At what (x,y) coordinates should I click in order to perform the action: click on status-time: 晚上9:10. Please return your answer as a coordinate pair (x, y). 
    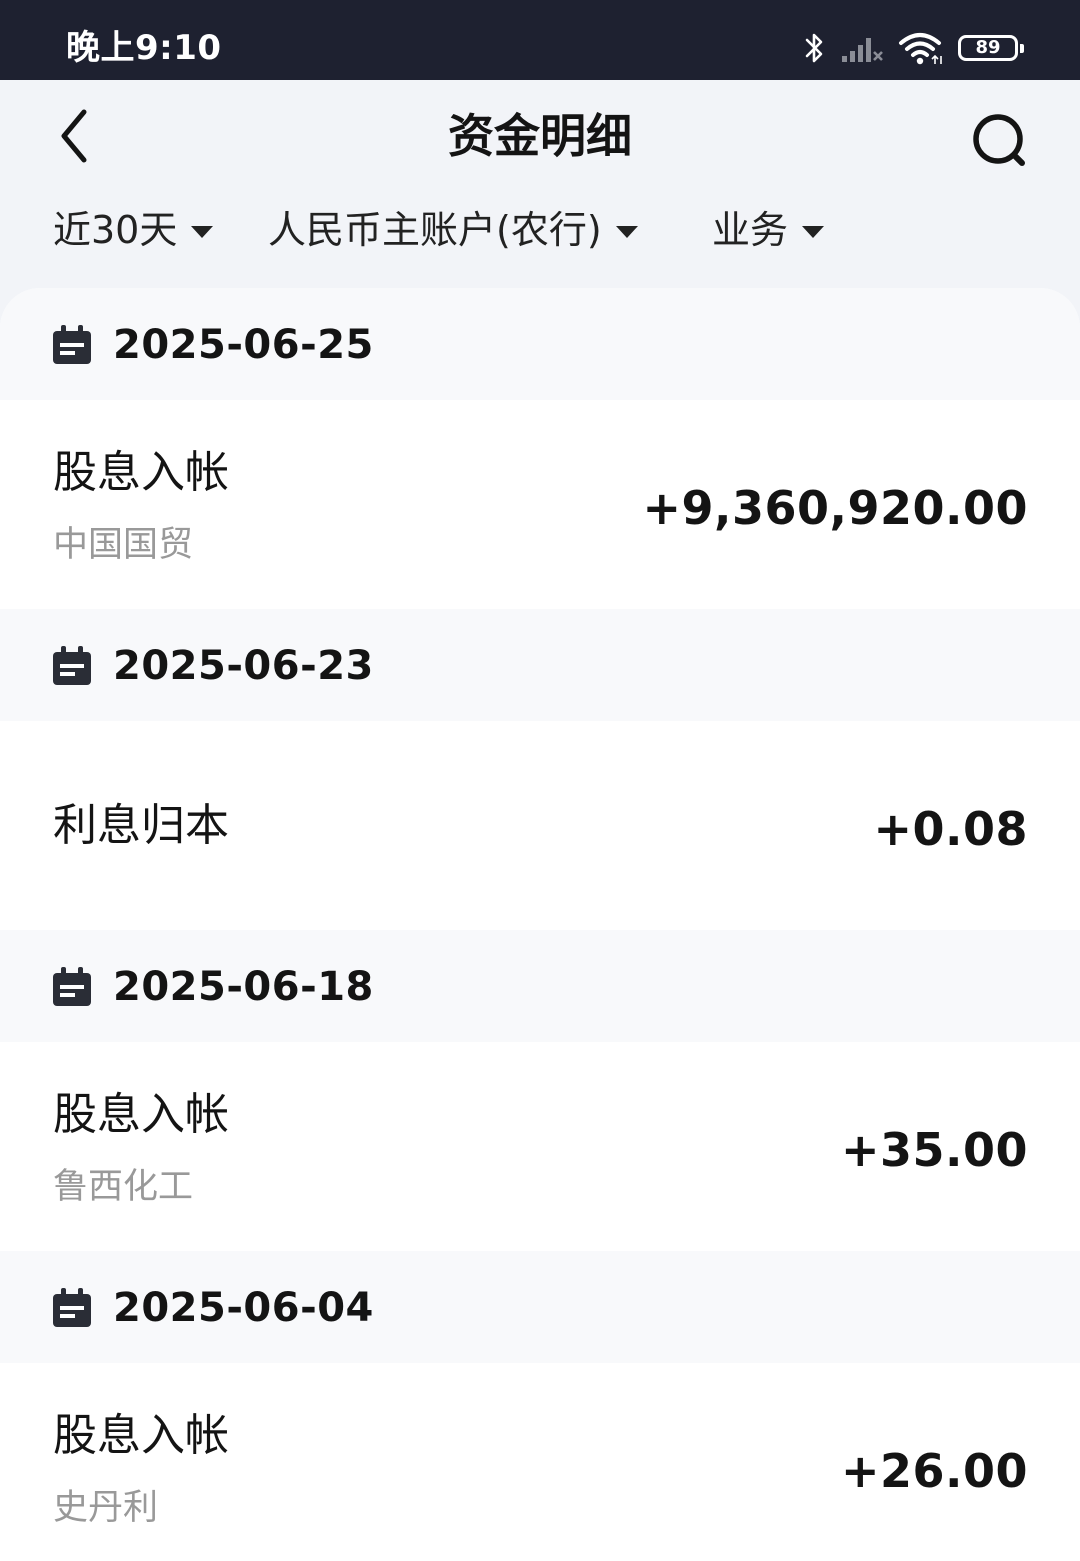
    Looking at the image, I should click on (144, 48).